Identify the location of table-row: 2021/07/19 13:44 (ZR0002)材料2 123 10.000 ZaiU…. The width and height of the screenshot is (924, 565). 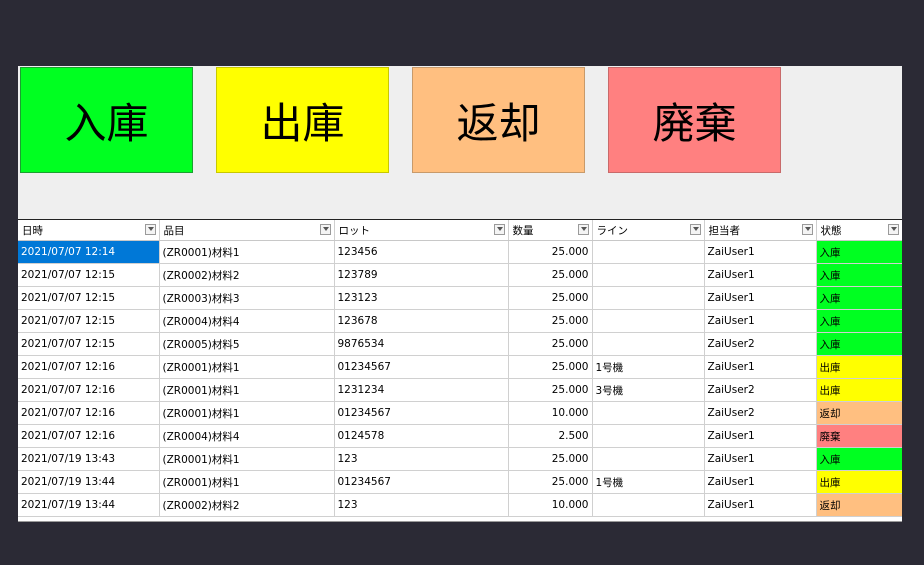
(460, 505).